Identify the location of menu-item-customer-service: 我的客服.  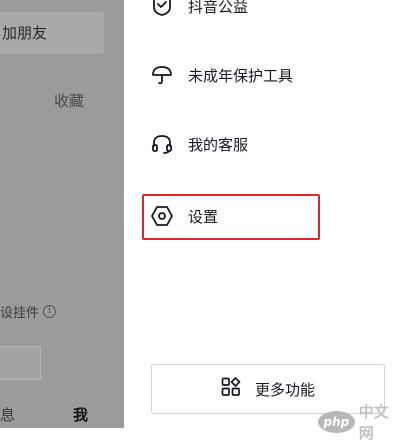
(199, 144).